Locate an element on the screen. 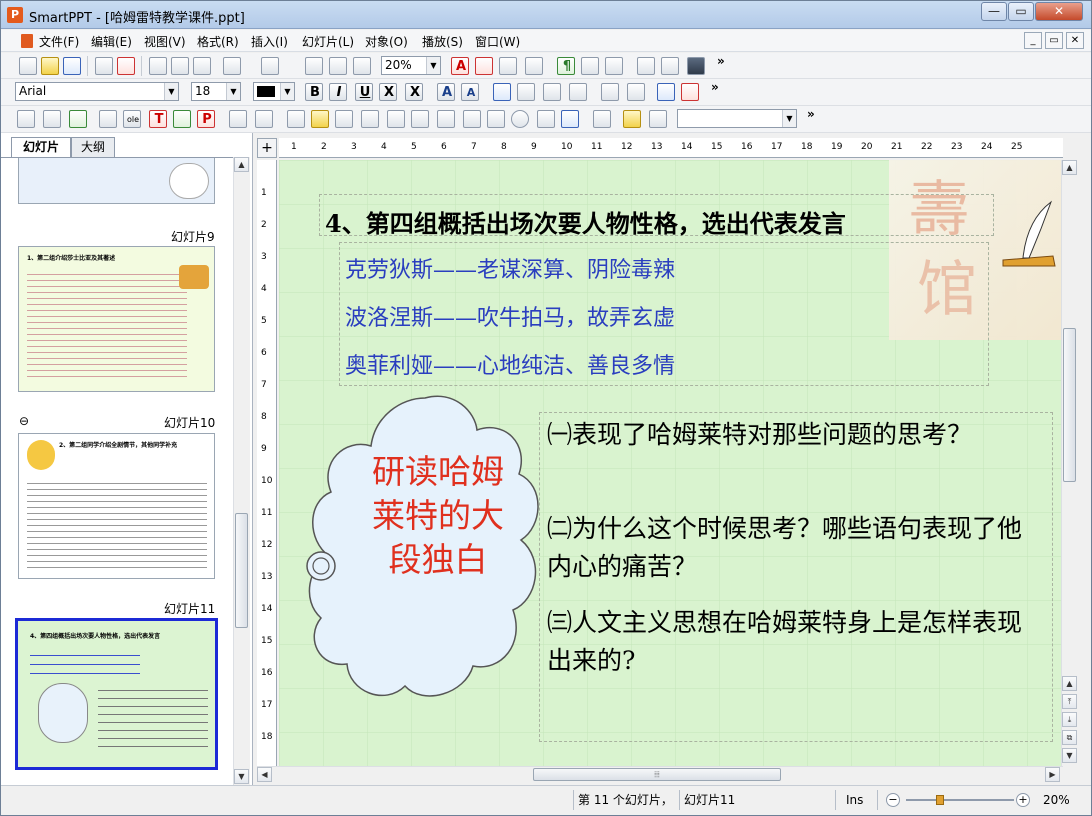 The width and height of the screenshot is (1092, 816). scrollbar-thumb: ⦙⦙⦙ is located at coordinates (657, 774).